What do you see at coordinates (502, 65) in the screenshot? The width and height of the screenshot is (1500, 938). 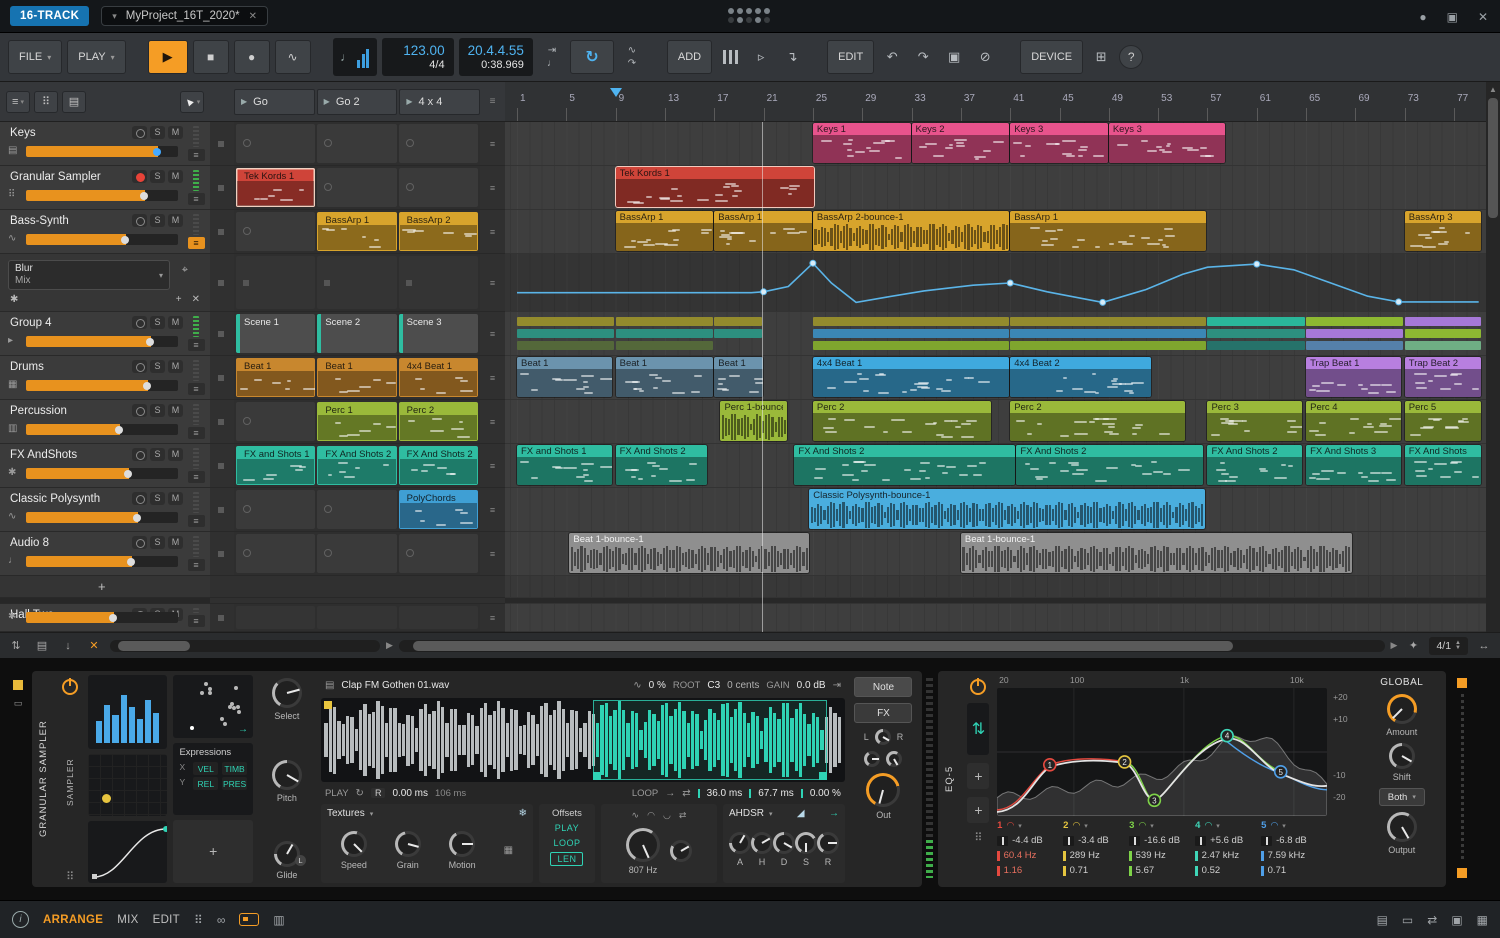 I see `time-display: 0:38.969` at bounding box center [502, 65].